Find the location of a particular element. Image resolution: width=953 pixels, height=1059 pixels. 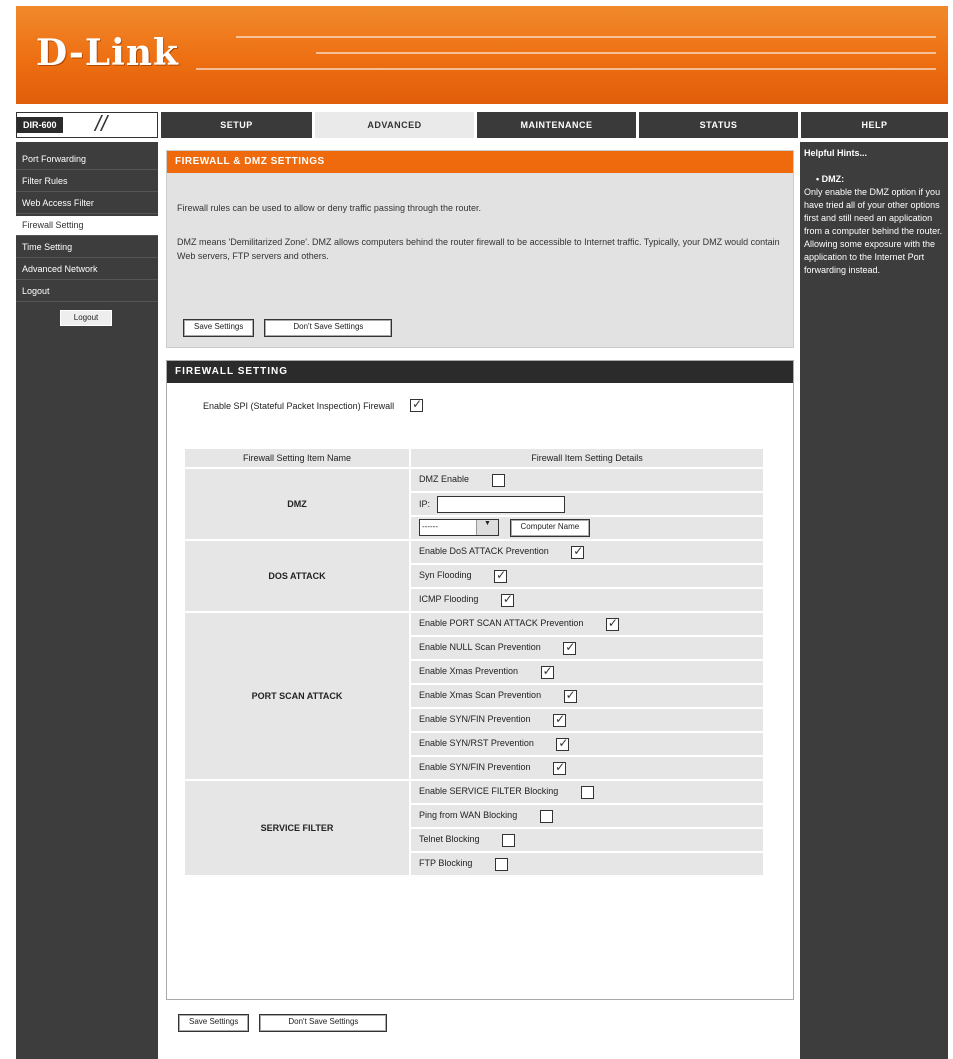

tab-help: HELP is located at coordinates (873, 125).